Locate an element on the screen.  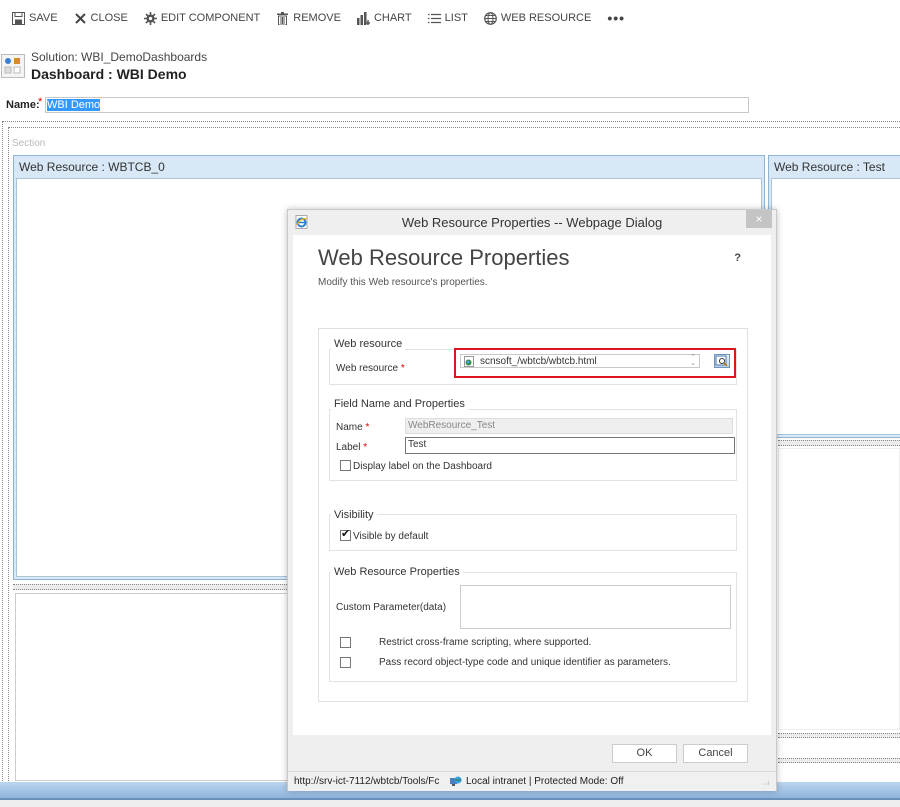
name-label: Name: is located at coordinates (23, 105).